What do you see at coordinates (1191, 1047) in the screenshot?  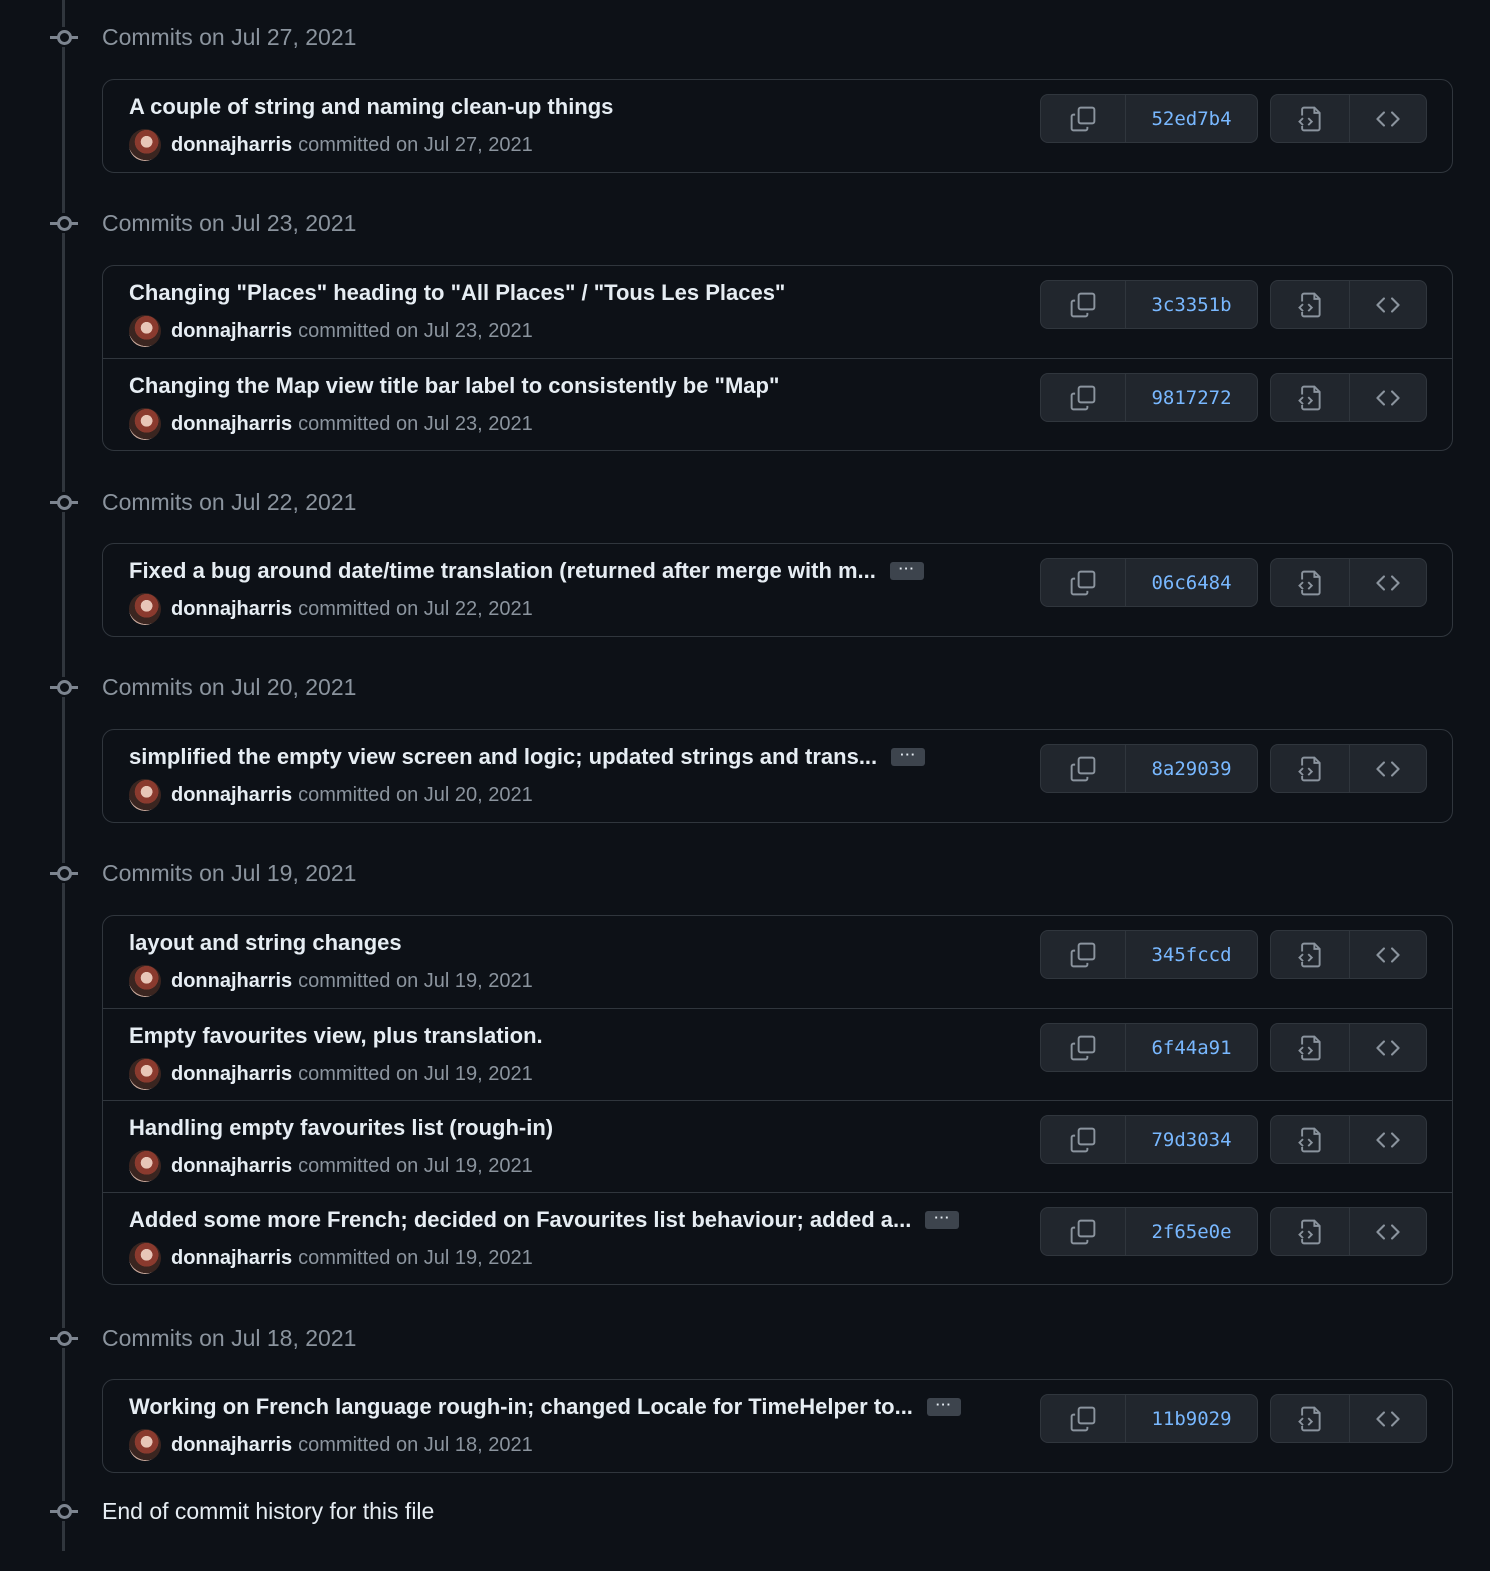 I see `commit-sha-link: 6f44a91` at bounding box center [1191, 1047].